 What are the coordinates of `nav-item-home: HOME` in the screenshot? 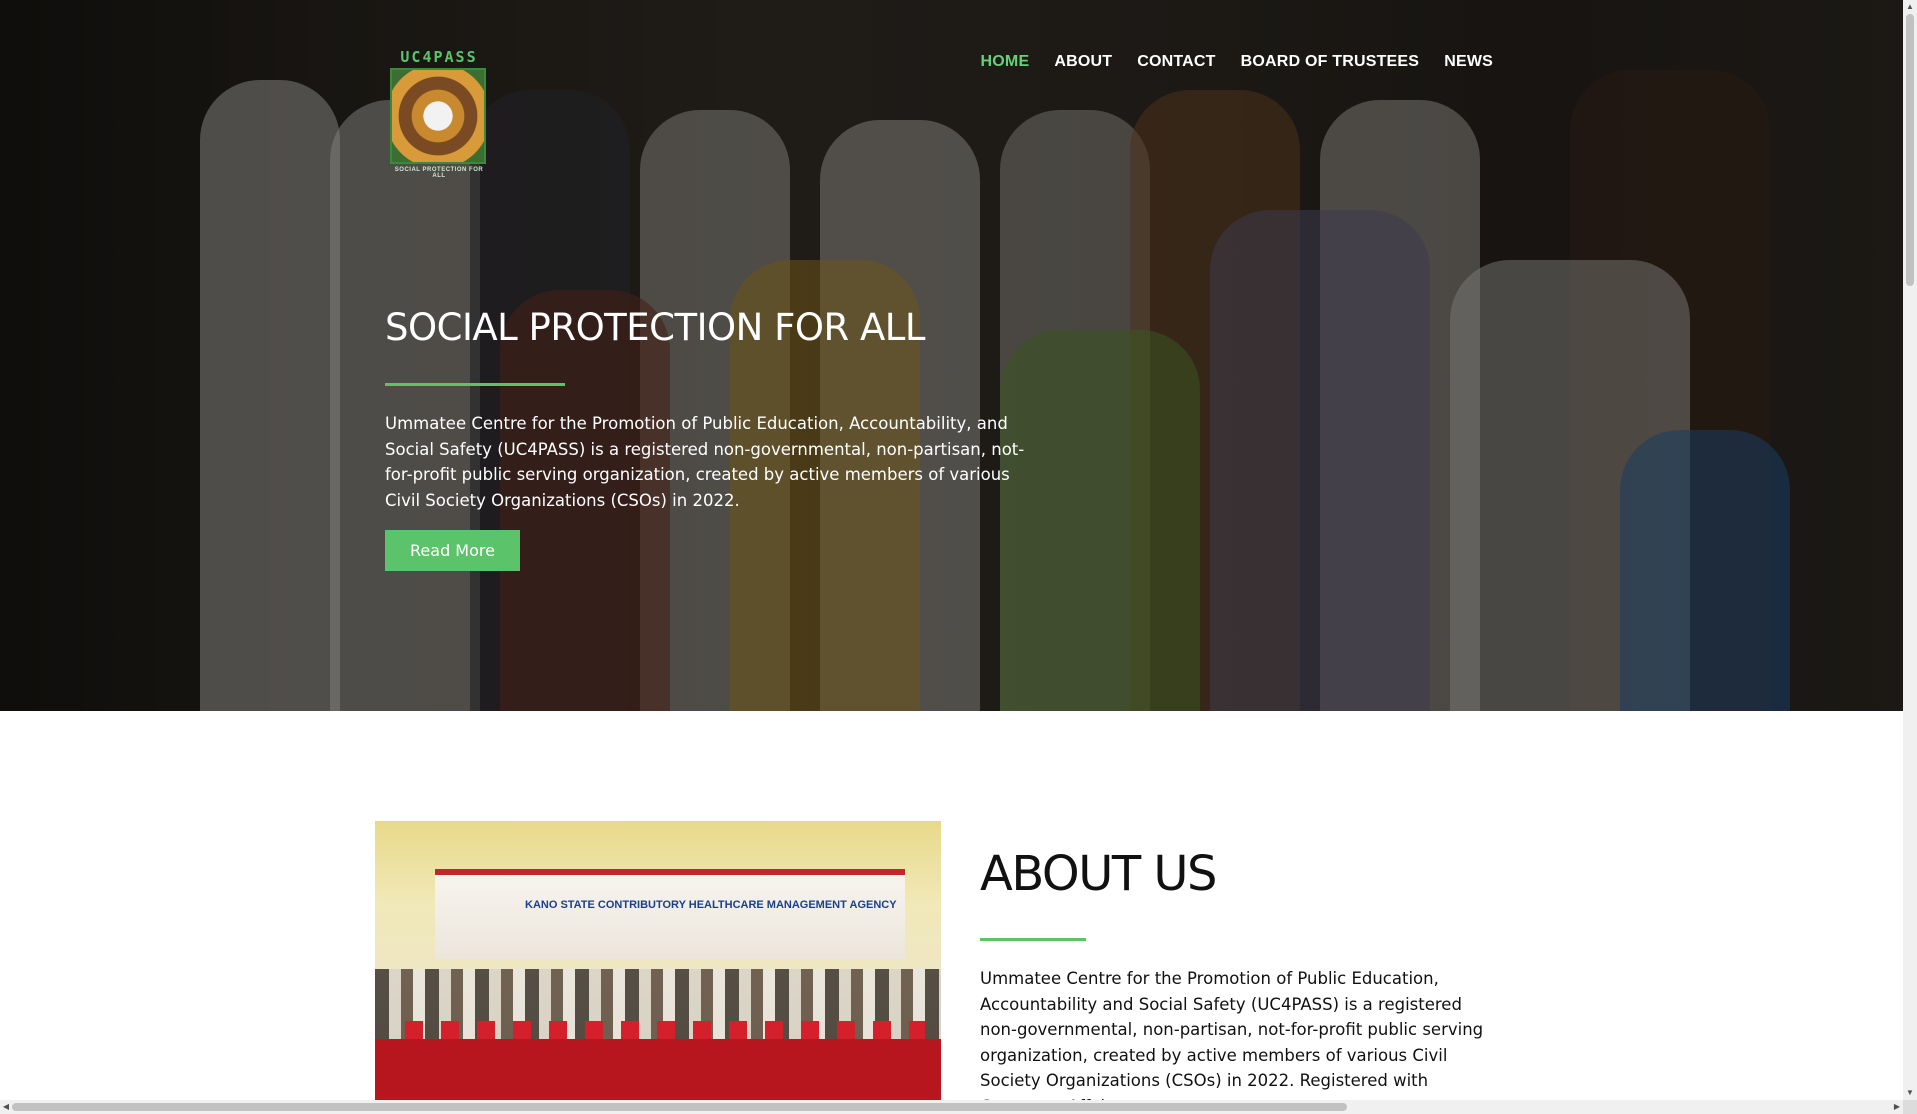 It's located at (1005, 62).